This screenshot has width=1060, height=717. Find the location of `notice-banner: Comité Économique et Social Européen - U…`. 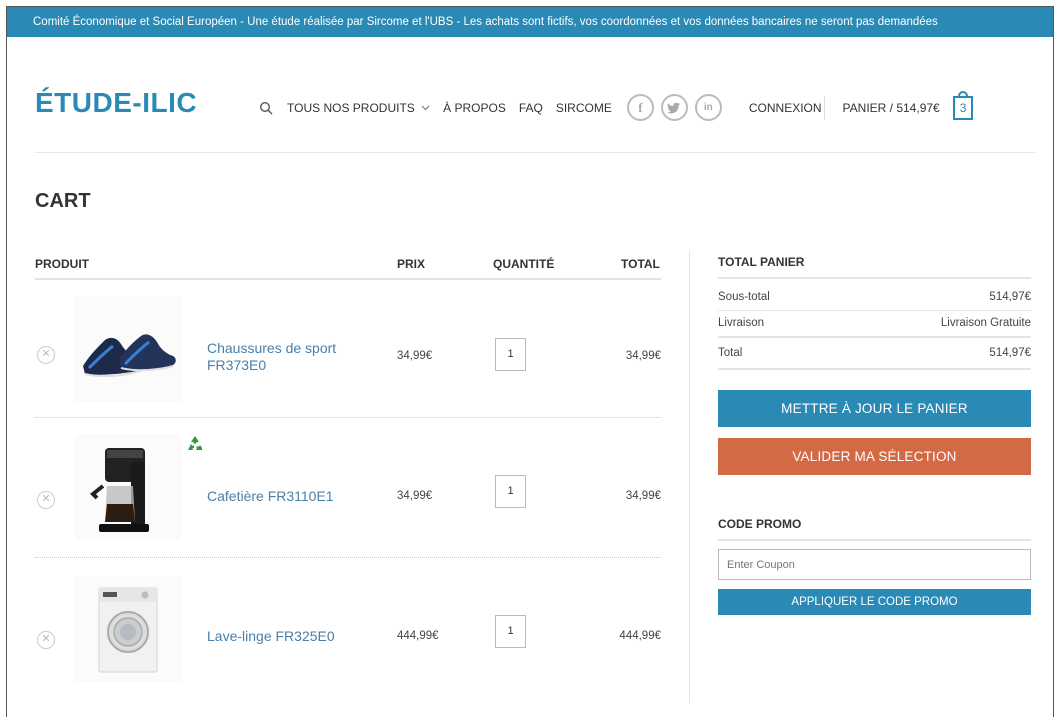

notice-banner: Comité Économique et Social Européen - U… is located at coordinates (530, 22).